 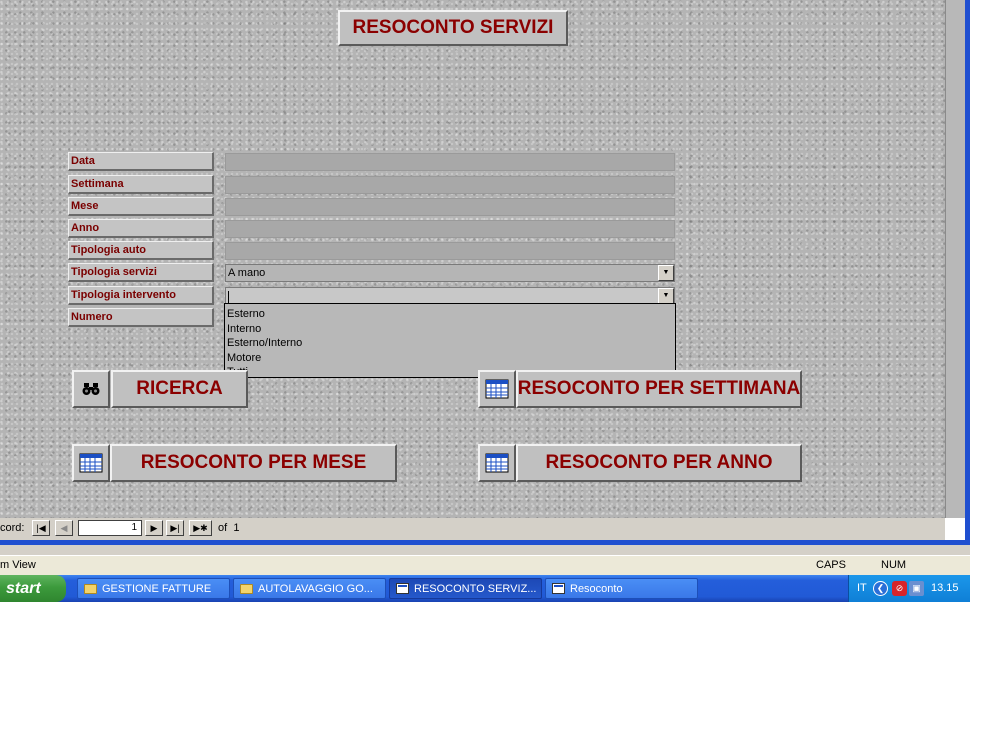 I want to click on previous-record-icon: ◀, so click(x=64, y=527).